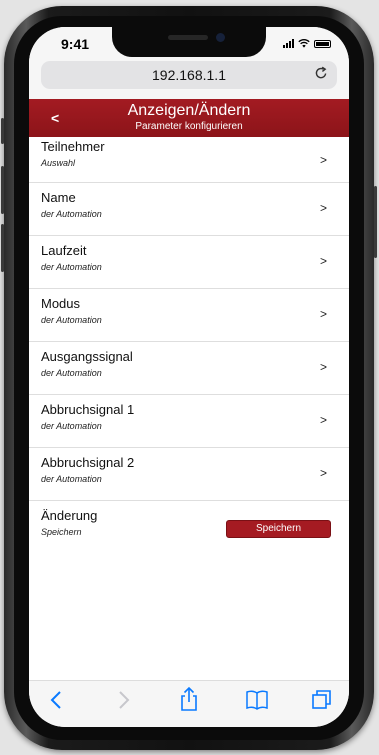 The image size is (379, 755). What do you see at coordinates (189, 209) in the screenshot?
I see `list-item-name: Name der Automation >` at bounding box center [189, 209].